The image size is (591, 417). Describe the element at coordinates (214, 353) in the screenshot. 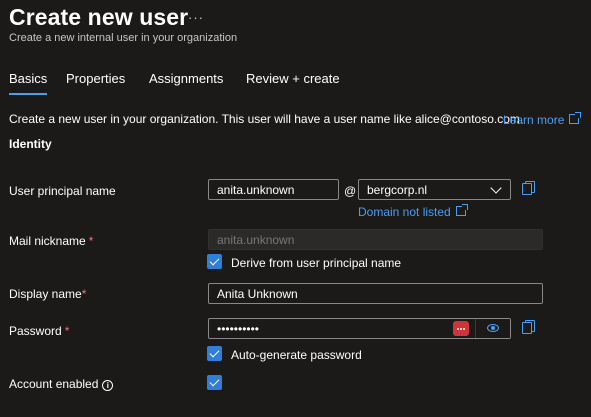

I see `auto-generate-checkbox` at that location.